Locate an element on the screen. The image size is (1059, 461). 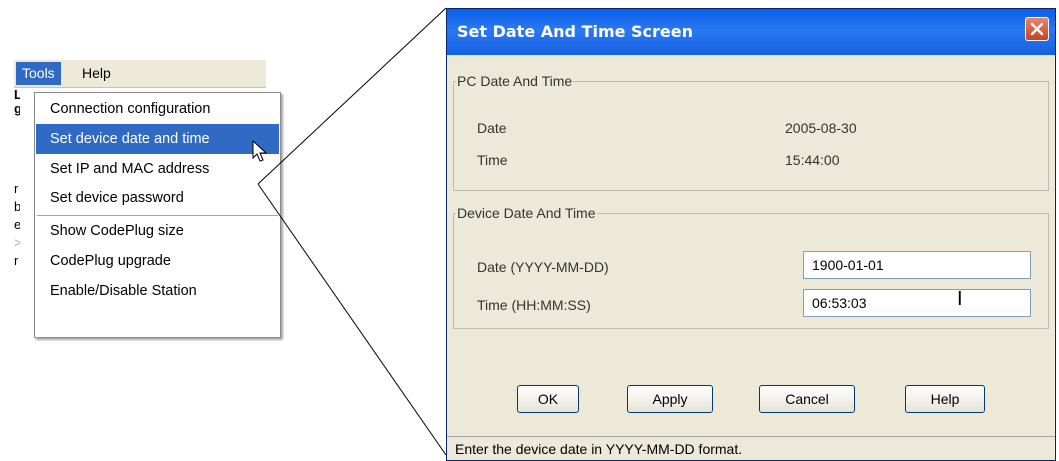
menu-item-show-codeplug-size: Show CodePlug size is located at coordinates (157, 231).